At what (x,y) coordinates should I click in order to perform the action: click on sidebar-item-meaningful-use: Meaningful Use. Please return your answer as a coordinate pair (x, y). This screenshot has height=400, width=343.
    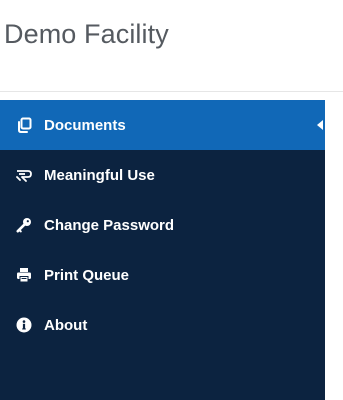
    Looking at the image, I should click on (162, 175).